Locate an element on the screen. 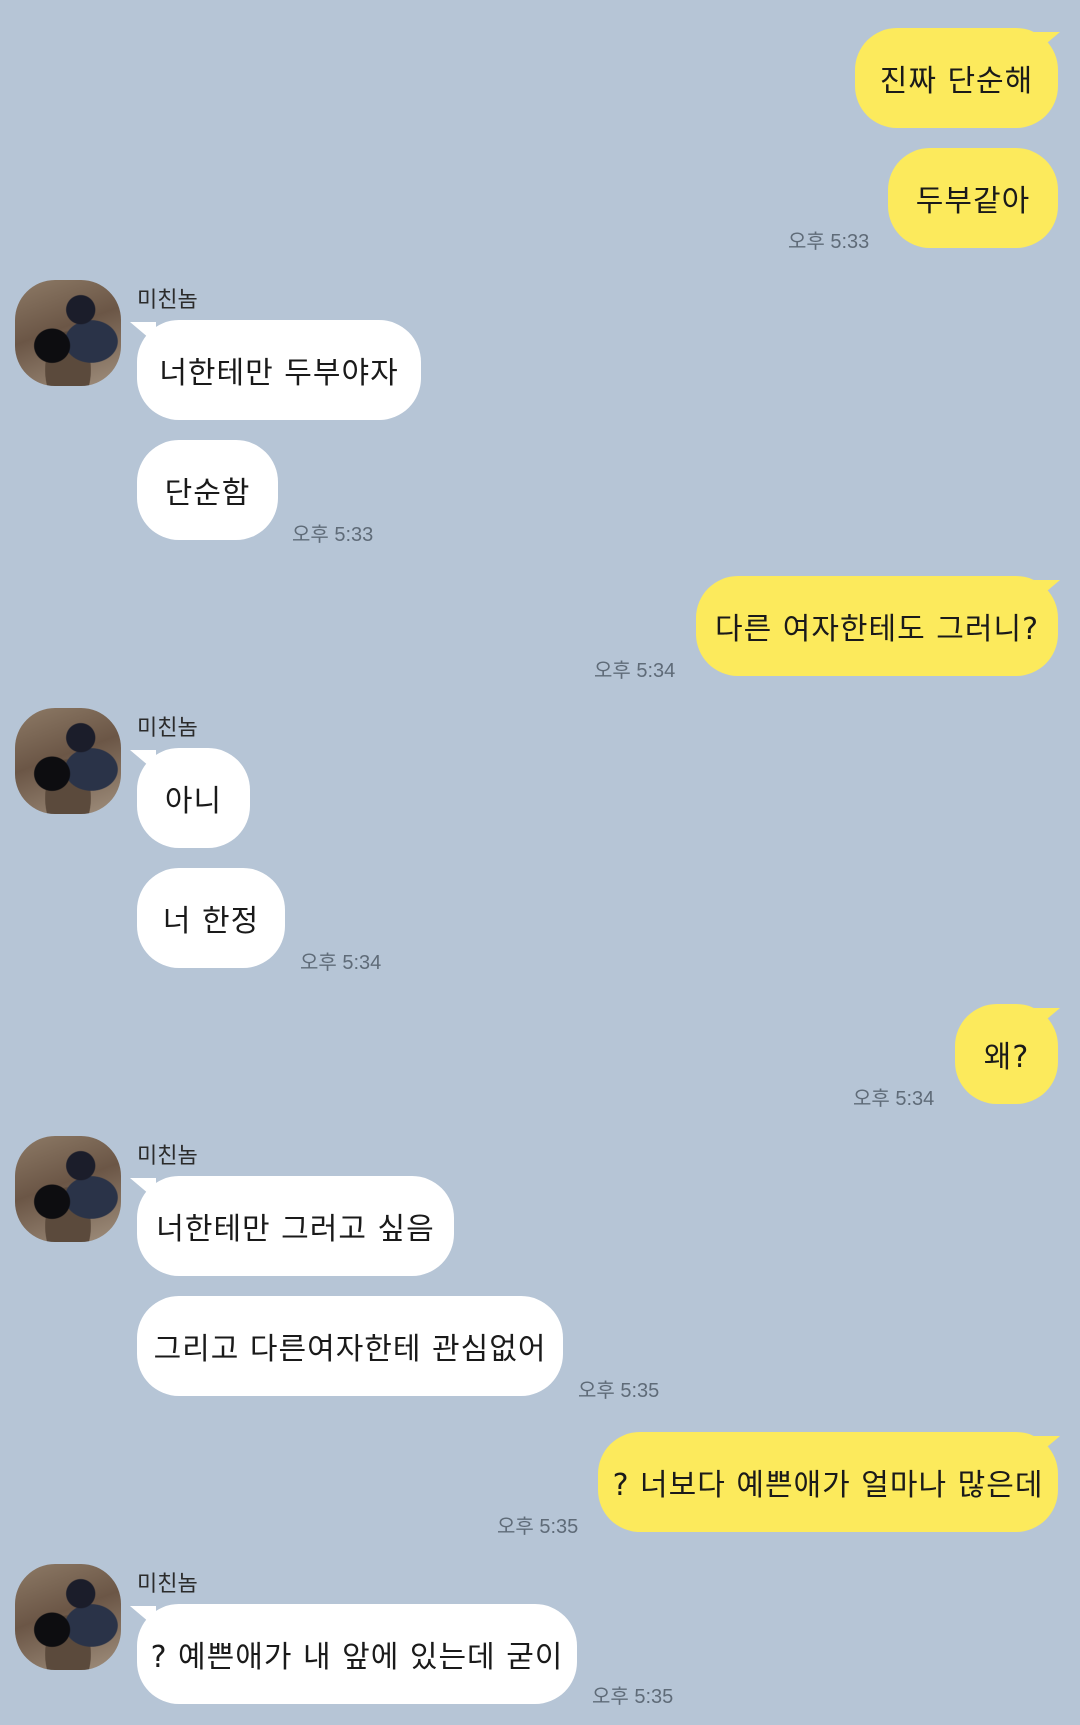 This screenshot has width=1080, height=1725. message-text: 아니 is located at coordinates (193, 801).